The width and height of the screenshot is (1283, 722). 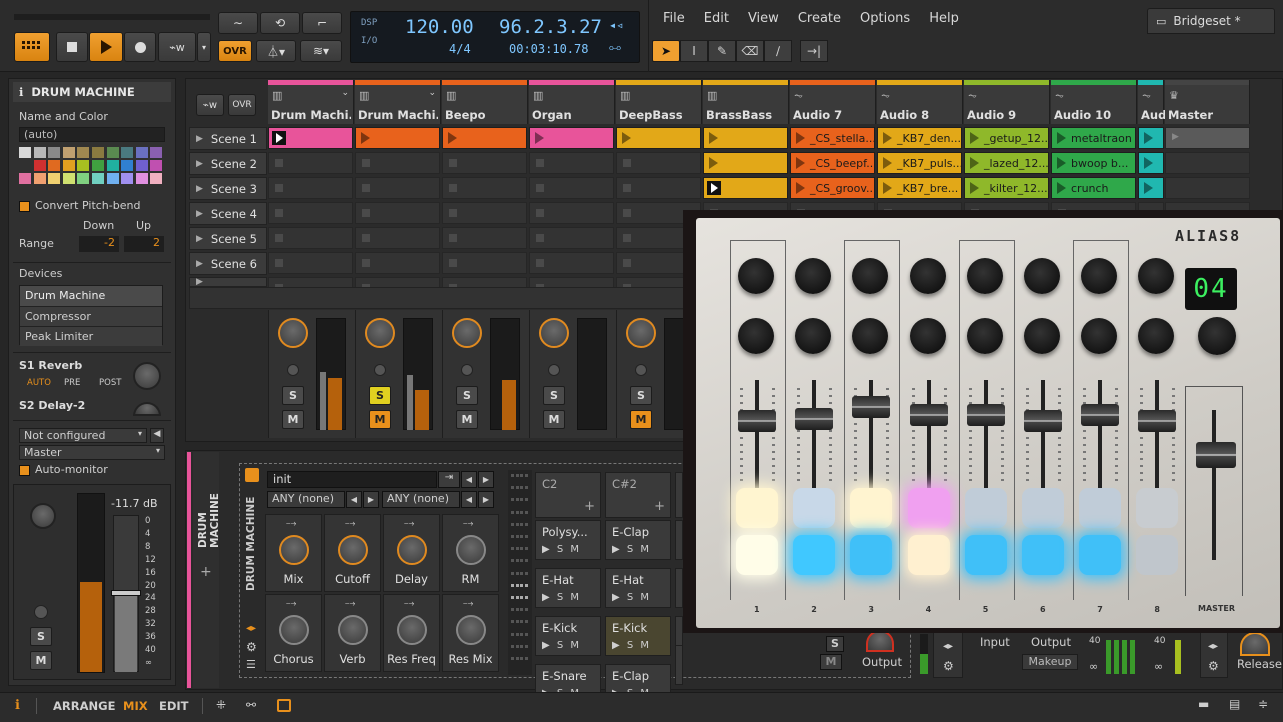 What do you see at coordinates (110, 383) in the screenshot?
I see `send-mode-post: POST` at bounding box center [110, 383].